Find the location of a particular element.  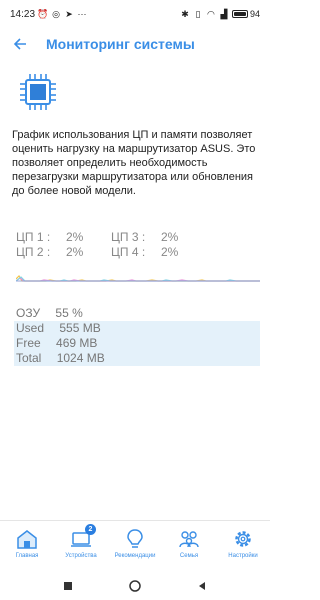

tab-devices: 2 Устройства is located at coordinates (81, 546).